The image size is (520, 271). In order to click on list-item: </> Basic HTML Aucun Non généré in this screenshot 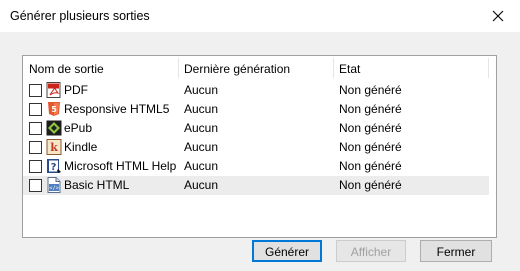, I will do `click(256, 185)`.